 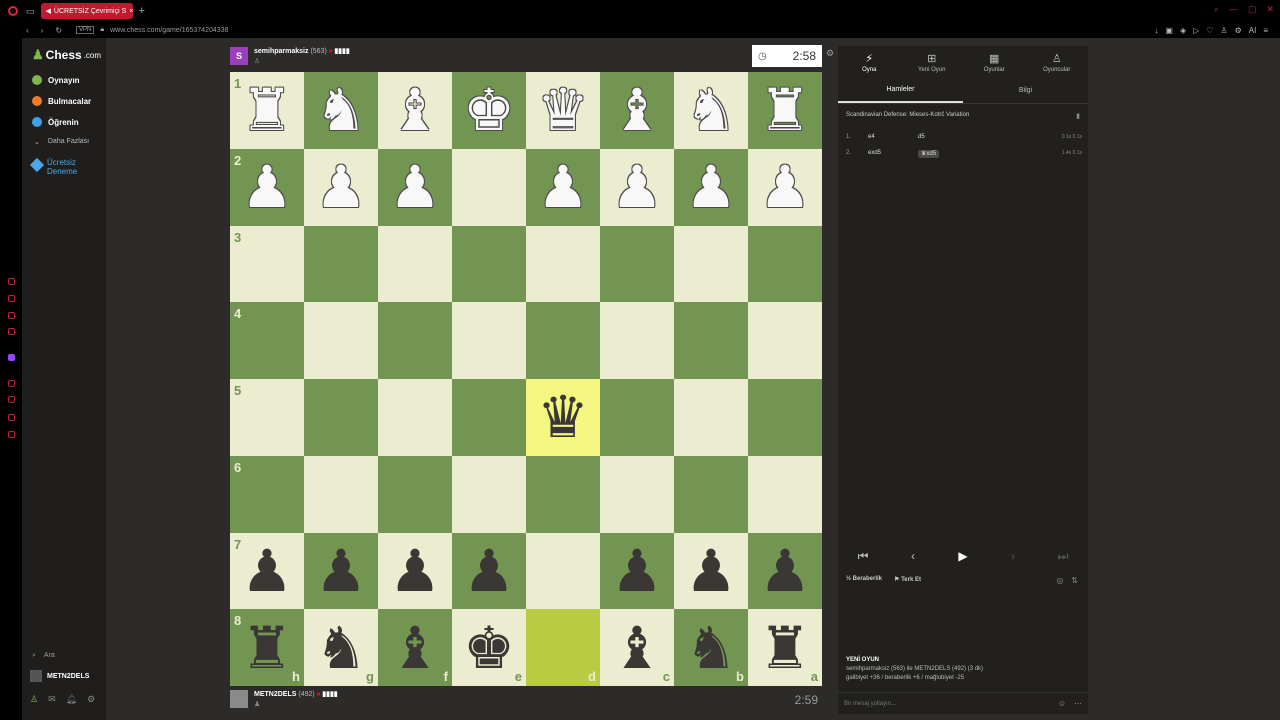 What do you see at coordinates (281, 51) in the screenshot?
I see `player-name: semihparmaksiz` at bounding box center [281, 51].